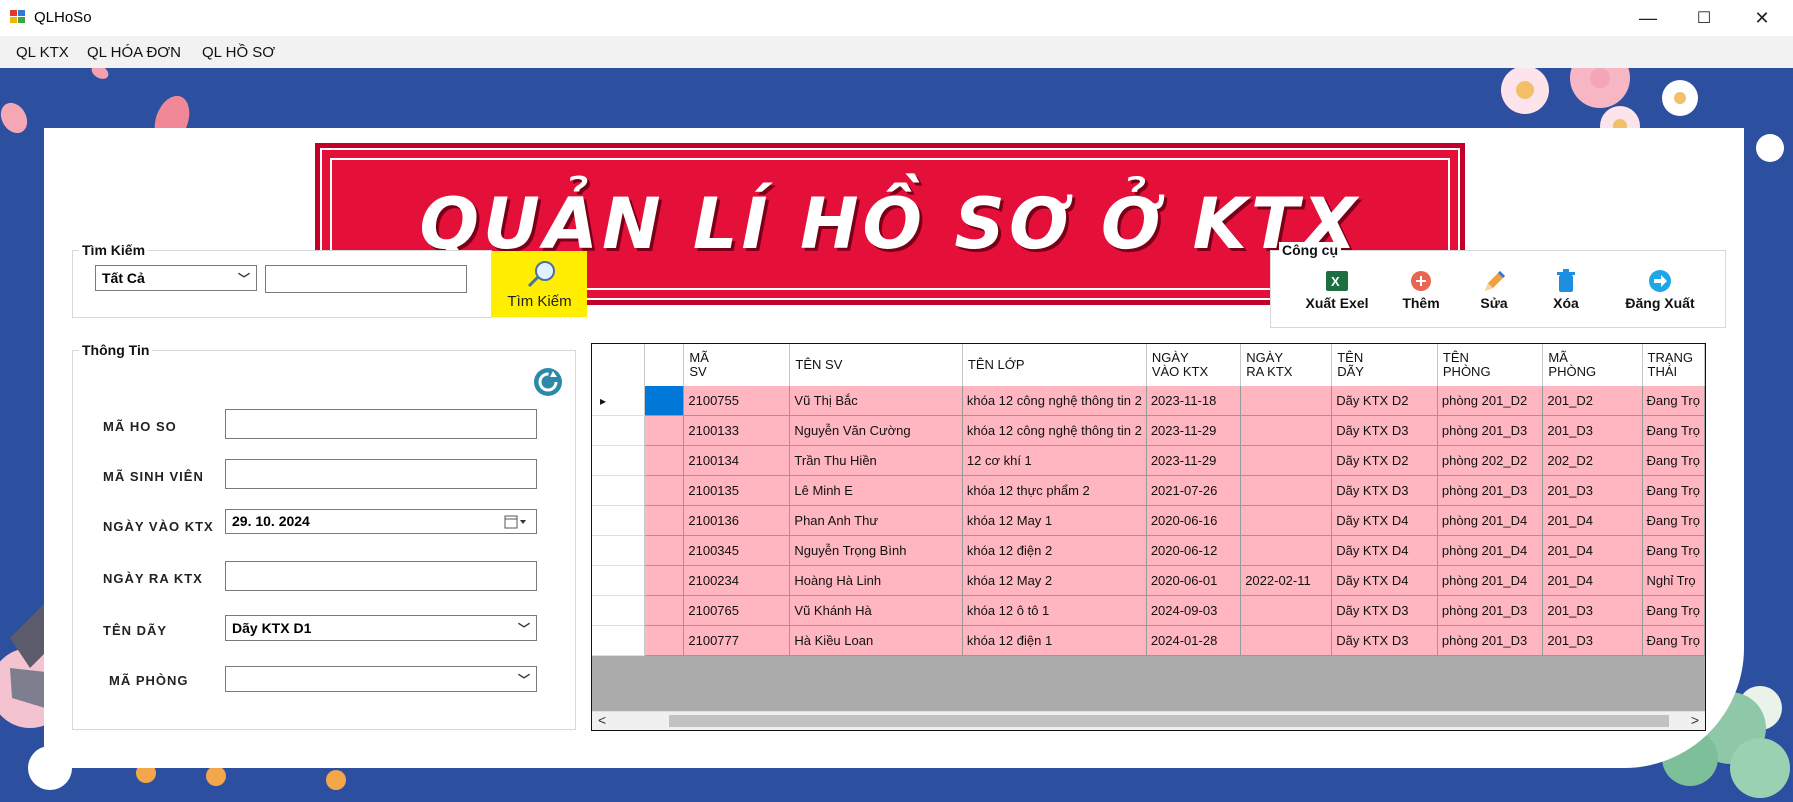 Image resolution: width=1793 pixels, height=802 pixels. Describe the element at coordinates (737, 401) in the screenshot. I see `table-cell: 2100755` at that location.